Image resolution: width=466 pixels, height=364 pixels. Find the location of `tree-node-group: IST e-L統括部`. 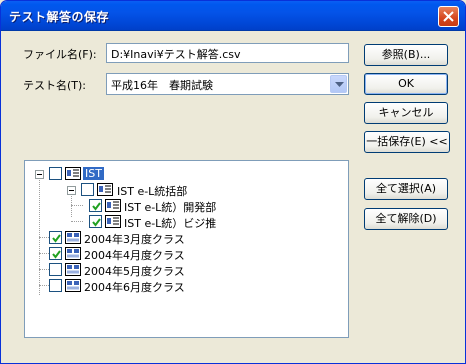

tree-node-group: IST e-L統括部 is located at coordinates (185, 190).